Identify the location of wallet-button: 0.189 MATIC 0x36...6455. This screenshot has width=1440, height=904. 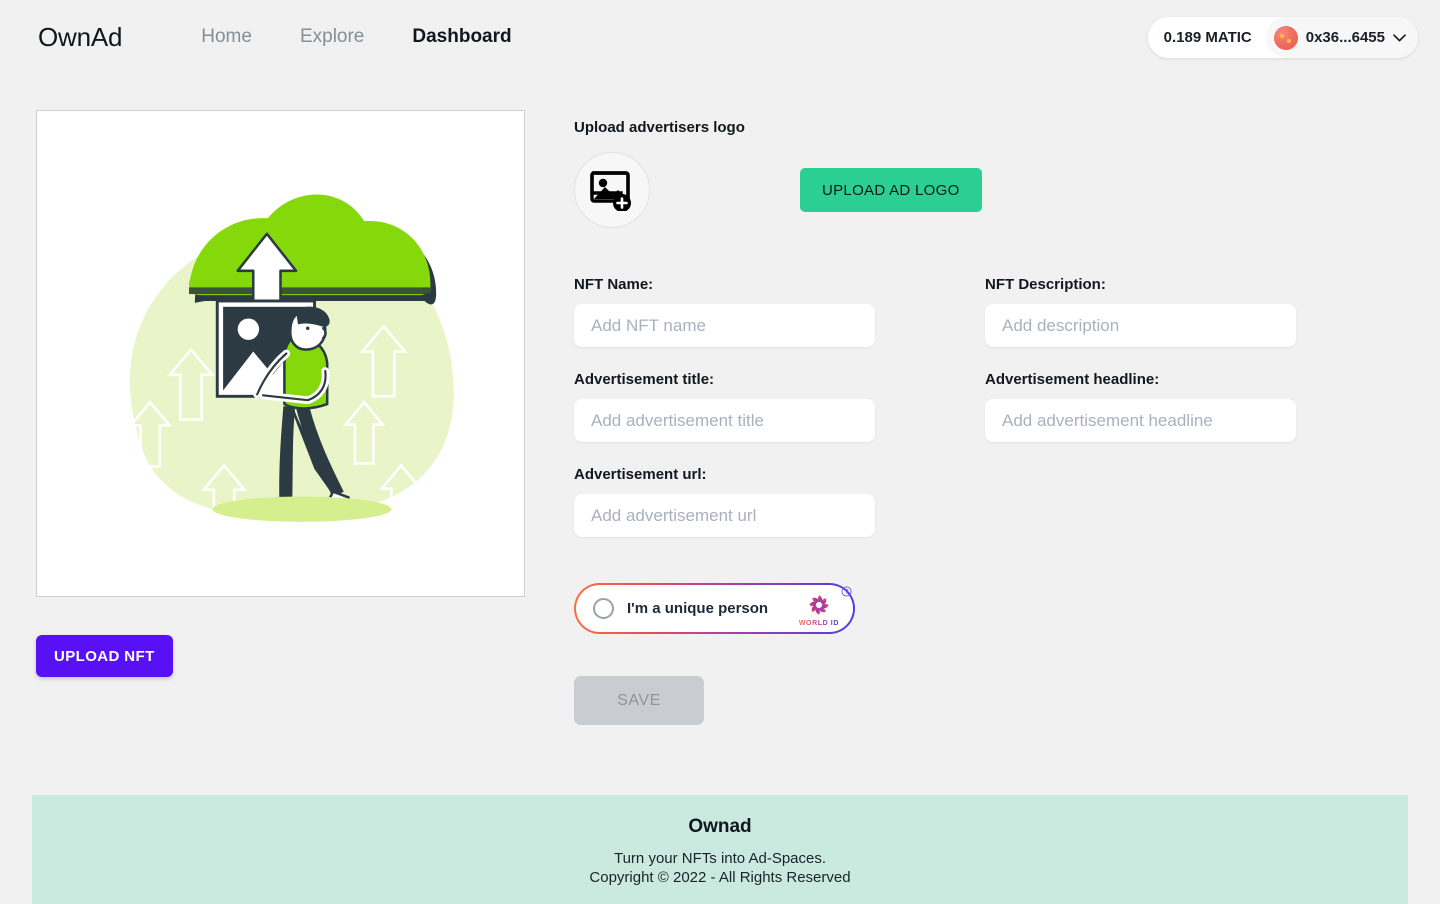
(1282, 37).